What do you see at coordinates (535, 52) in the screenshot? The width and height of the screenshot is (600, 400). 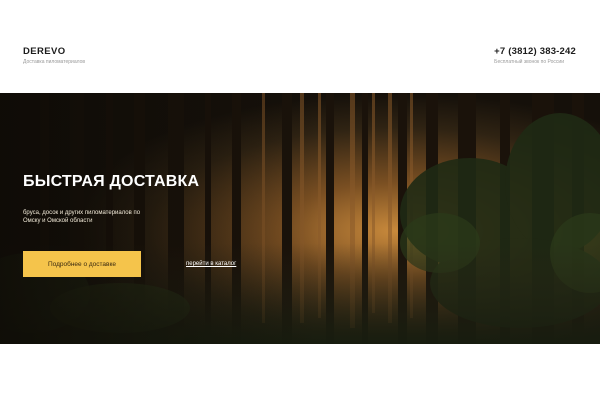 I see `phone-number: +7 (3812) 383-242` at bounding box center [535, 52].